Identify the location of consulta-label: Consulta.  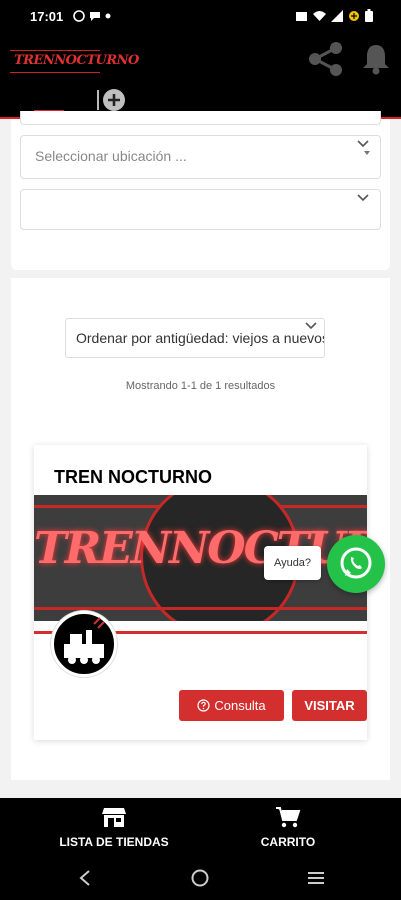
(240, 705).